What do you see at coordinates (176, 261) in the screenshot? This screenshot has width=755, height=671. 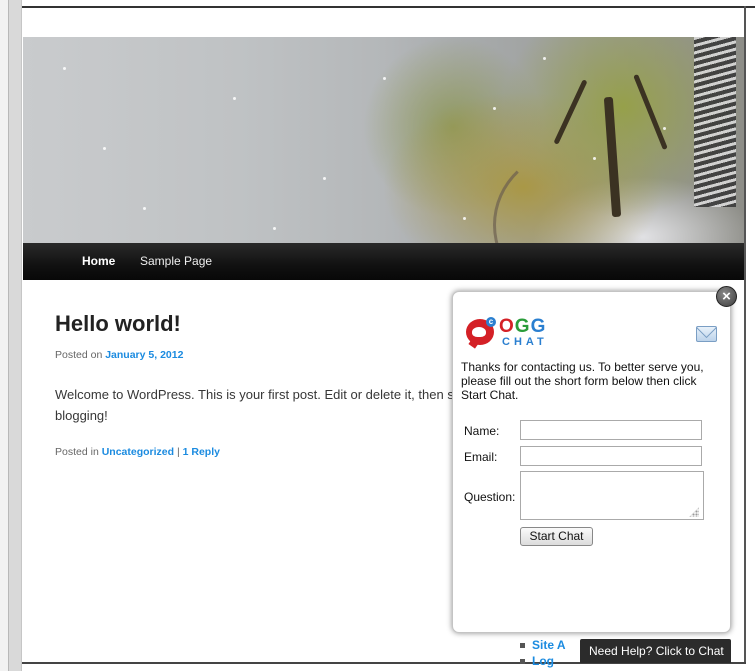 I see `nav-sample-page: Sample Page` at bounding box center [176, 261].